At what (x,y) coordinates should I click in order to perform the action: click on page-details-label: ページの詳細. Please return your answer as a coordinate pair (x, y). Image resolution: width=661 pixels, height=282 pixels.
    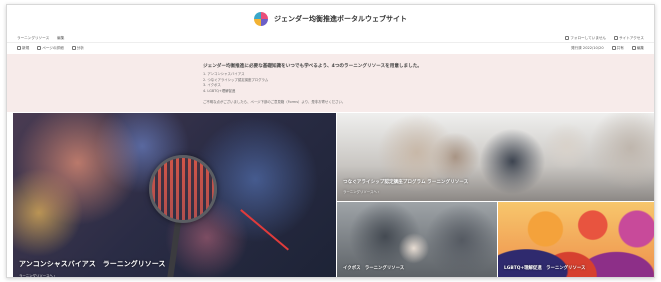
    Looking at the image, I should click on (53, 47).